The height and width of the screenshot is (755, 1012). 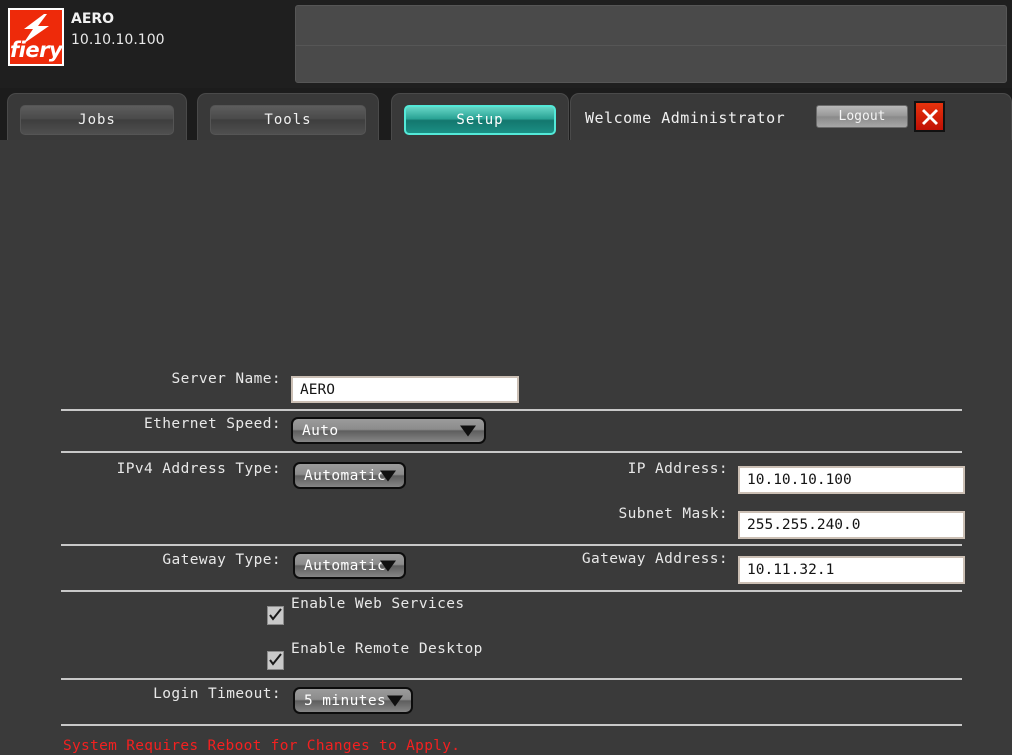 What do you see at coordinates (345, 475) in the screenshot?
I see `ipv4-address-type-value: Automatic` at bounding box center [345, 475].